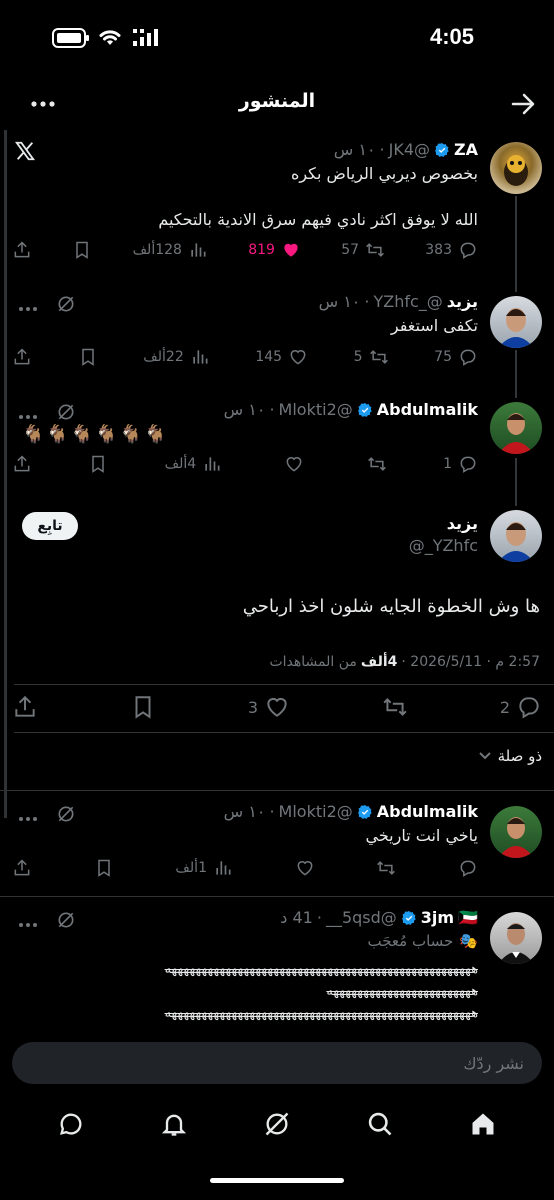  What do you see at coordinates (451, 250) in the screenshot?
I see `reply-button: 383` at bounding box center [451, 250].